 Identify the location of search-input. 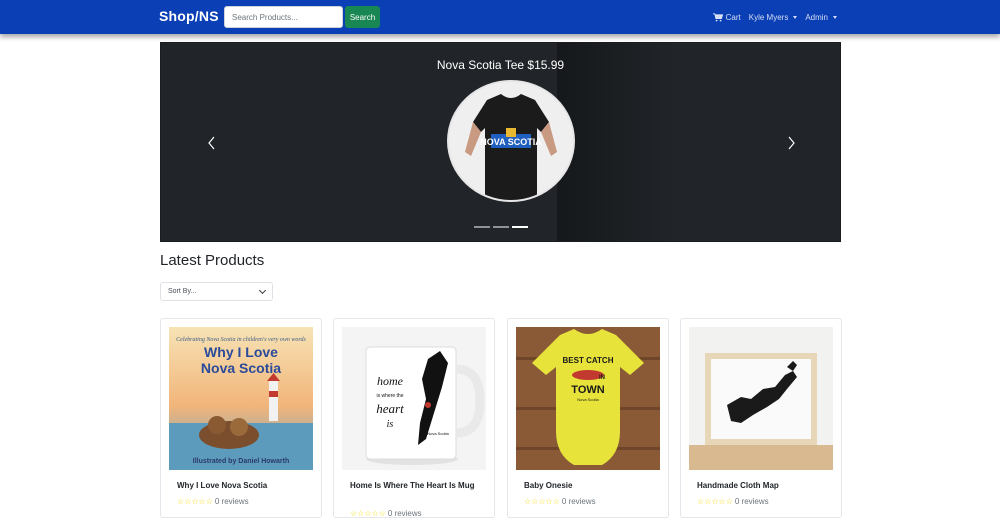
(283, 17).